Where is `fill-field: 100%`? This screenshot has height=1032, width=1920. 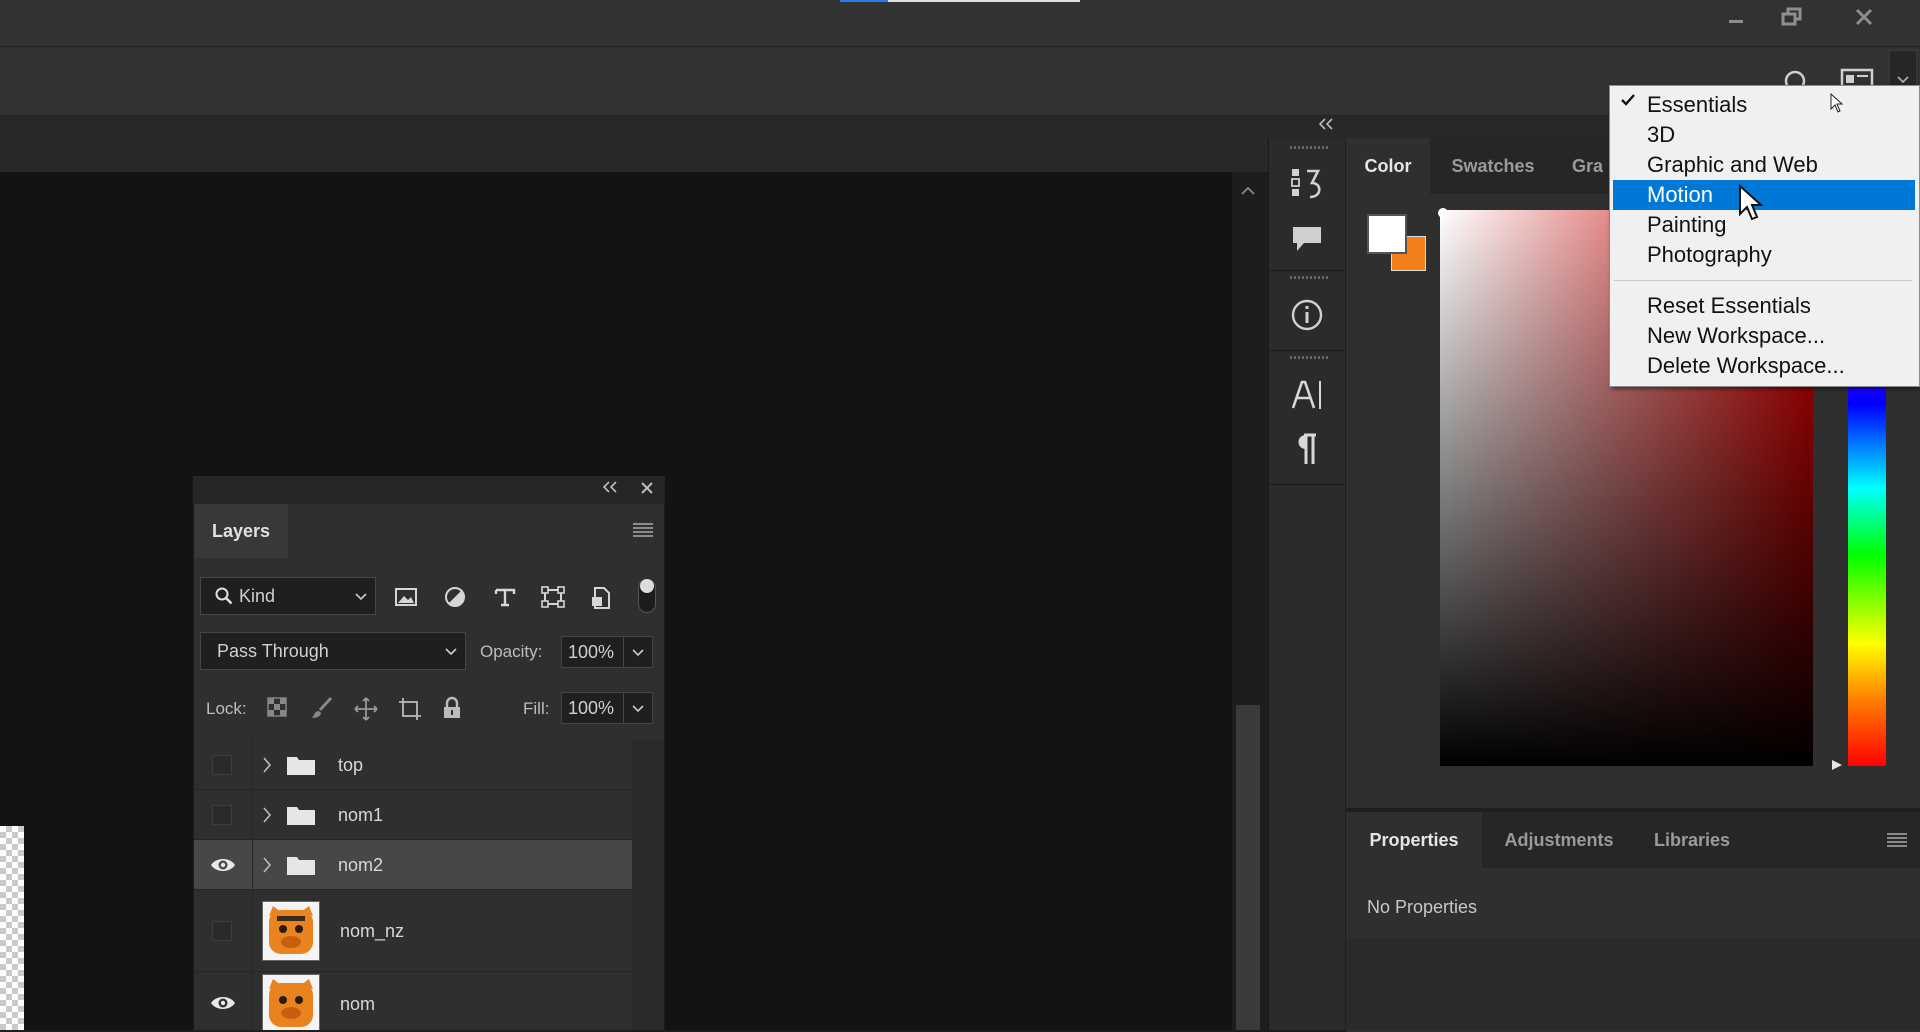
fill-field: 100% is located at coordinates (607, 708).